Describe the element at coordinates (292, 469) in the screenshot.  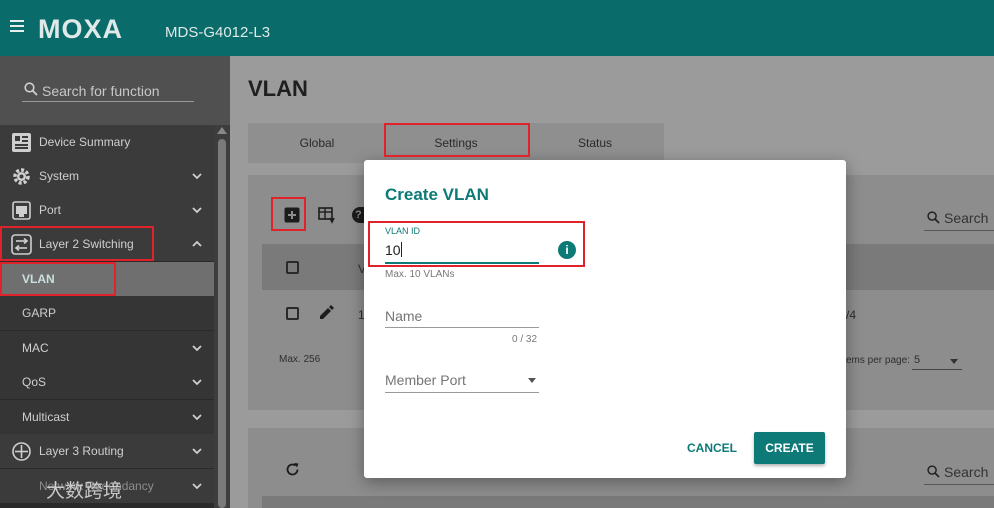
I see `refresh-icon` at that location.